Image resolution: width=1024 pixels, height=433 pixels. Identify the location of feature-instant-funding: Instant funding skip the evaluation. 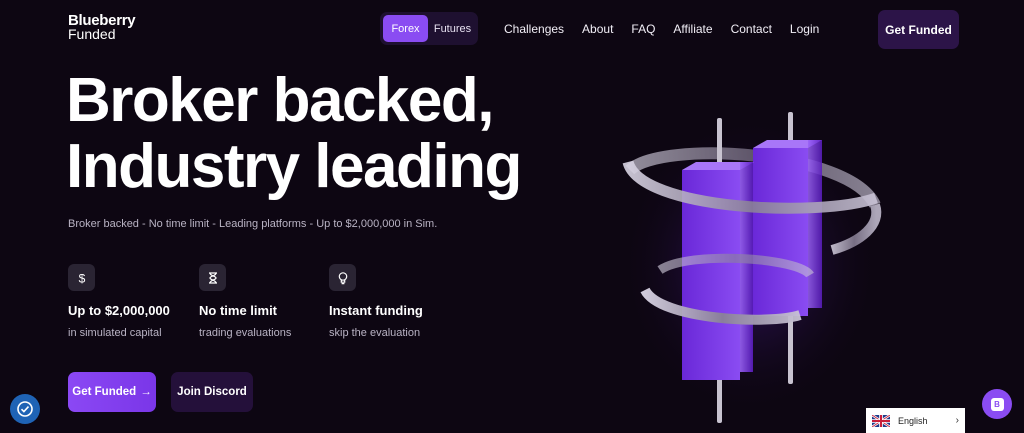
(376, 301).